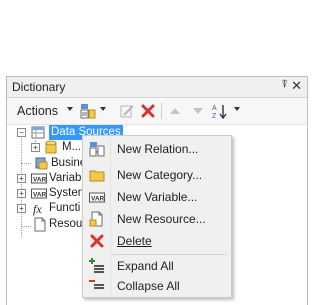 Image resolution: width=320 pixels, height=305 pixels. What do you see at coordinates (37, 111) in the screenshot?
I see `actions-menu-button: Actions` at bounding box center [37, 111].